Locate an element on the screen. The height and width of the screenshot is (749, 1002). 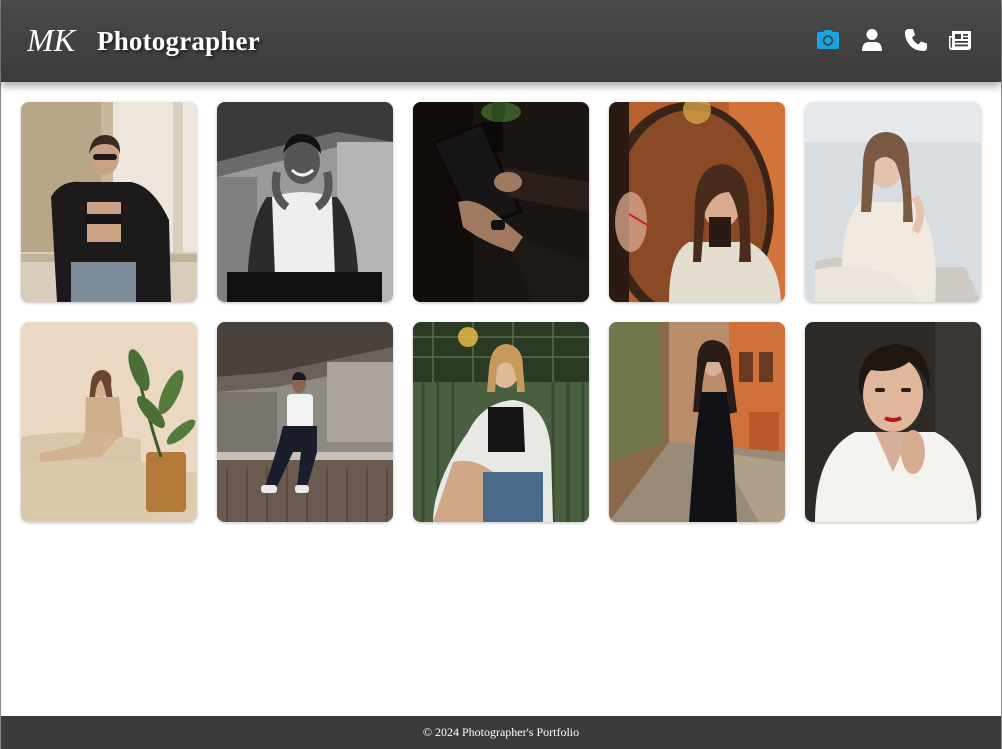
nav-gallery is located at coordinates (828, 40).